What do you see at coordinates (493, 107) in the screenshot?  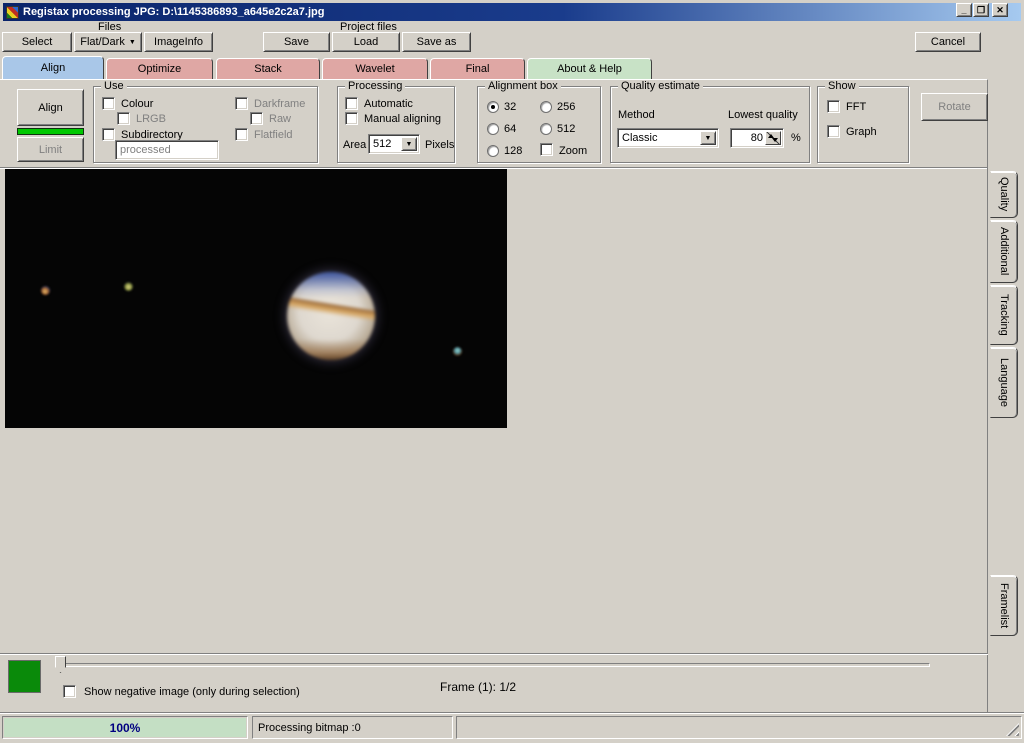 I see `alignment-32-radio` at bounding box center [493, 107].